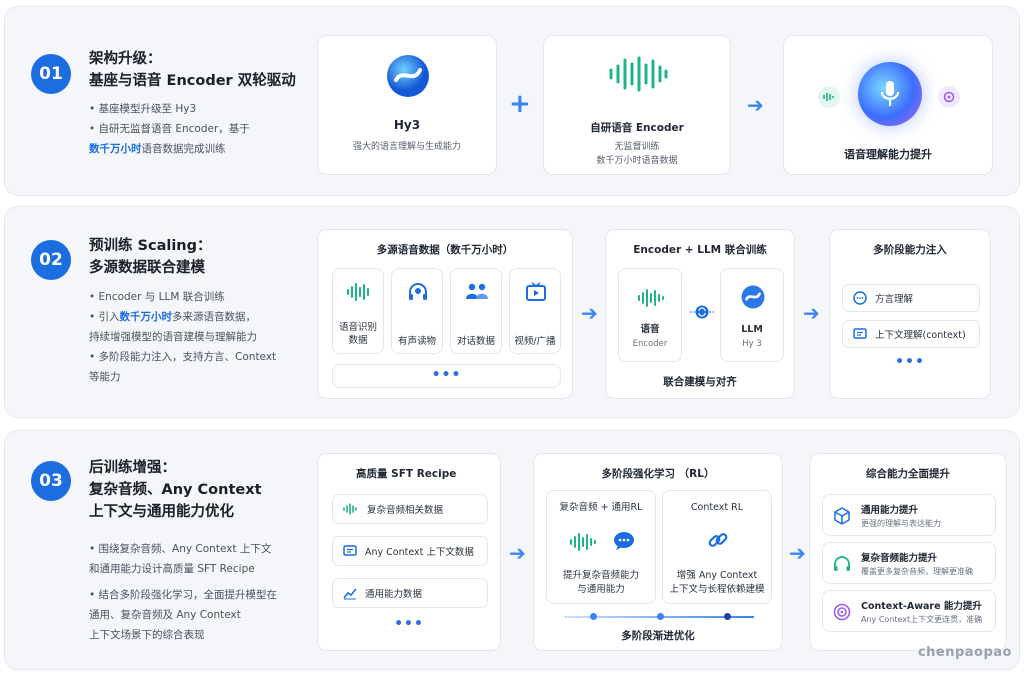 This screenshot has height=676, width=1024. What do you see at coordinates (419, 552) in the screenshot?
I see `sft-label: Any Context 上下文数据` at bounding box center [419, 552].